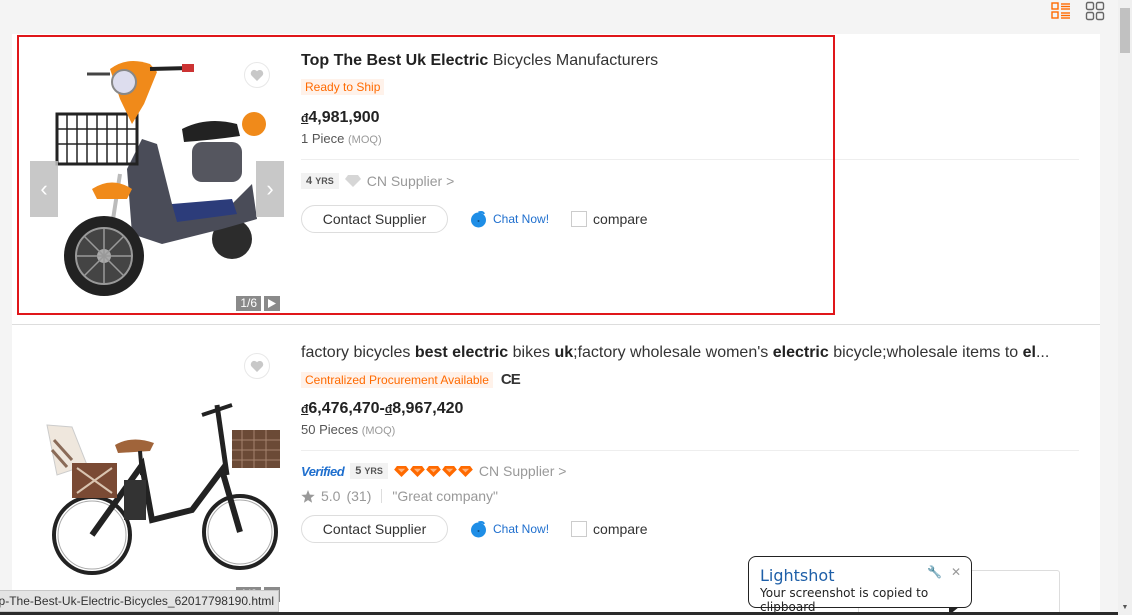 This screenshot has height=615, width=1132. What do you see at coordinates (382, 408) in the screenshot?
I see `product-price: đ6,476,470-đ8,967,420` at bounding box center [382, 408].